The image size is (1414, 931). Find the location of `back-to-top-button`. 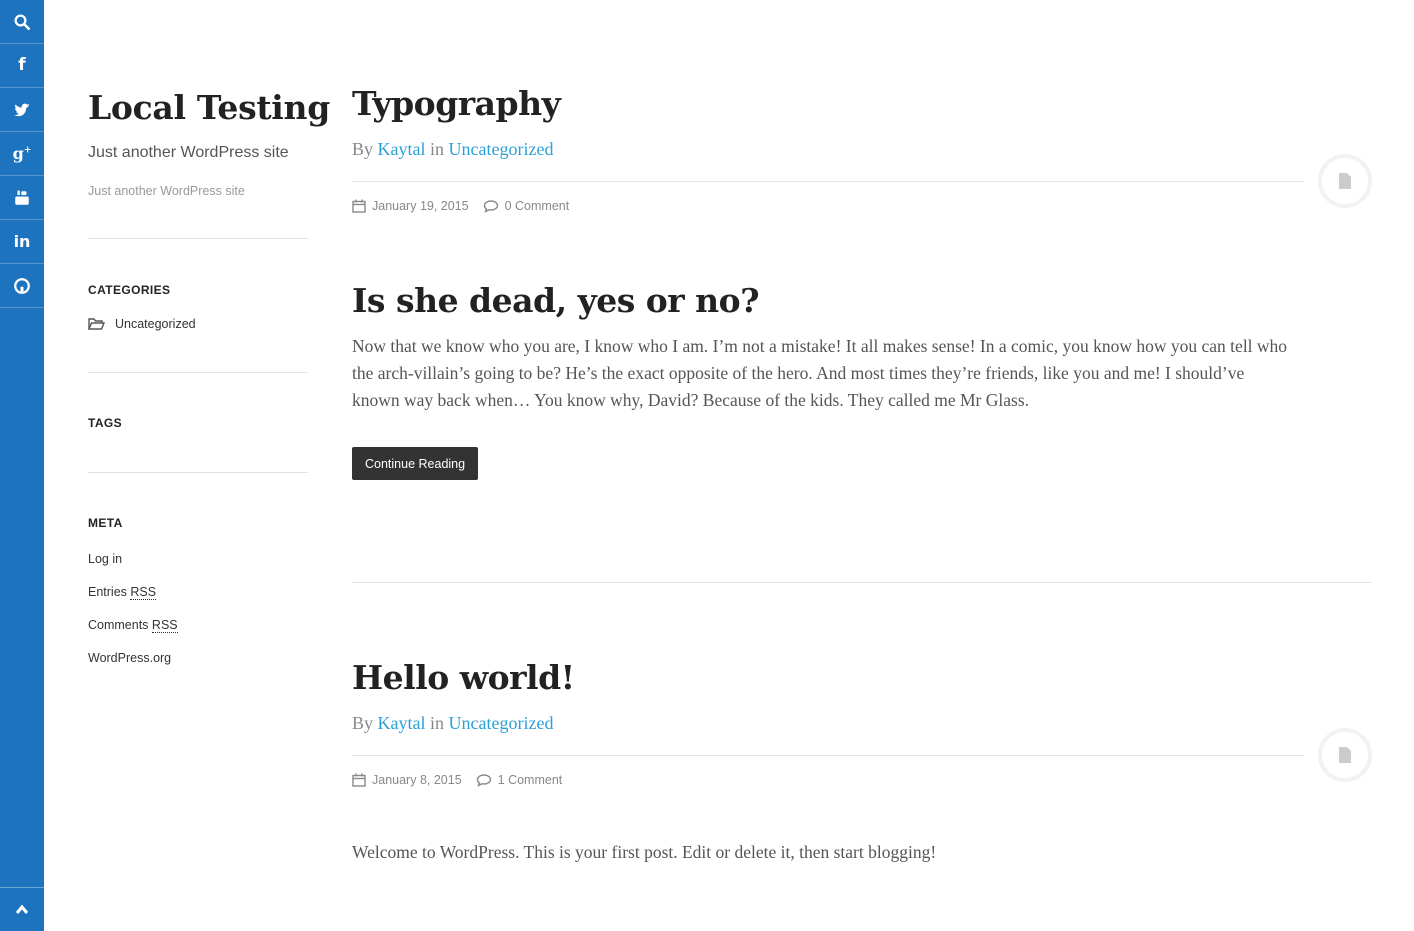

back-to-top-button is located at coordinates (22, 909).